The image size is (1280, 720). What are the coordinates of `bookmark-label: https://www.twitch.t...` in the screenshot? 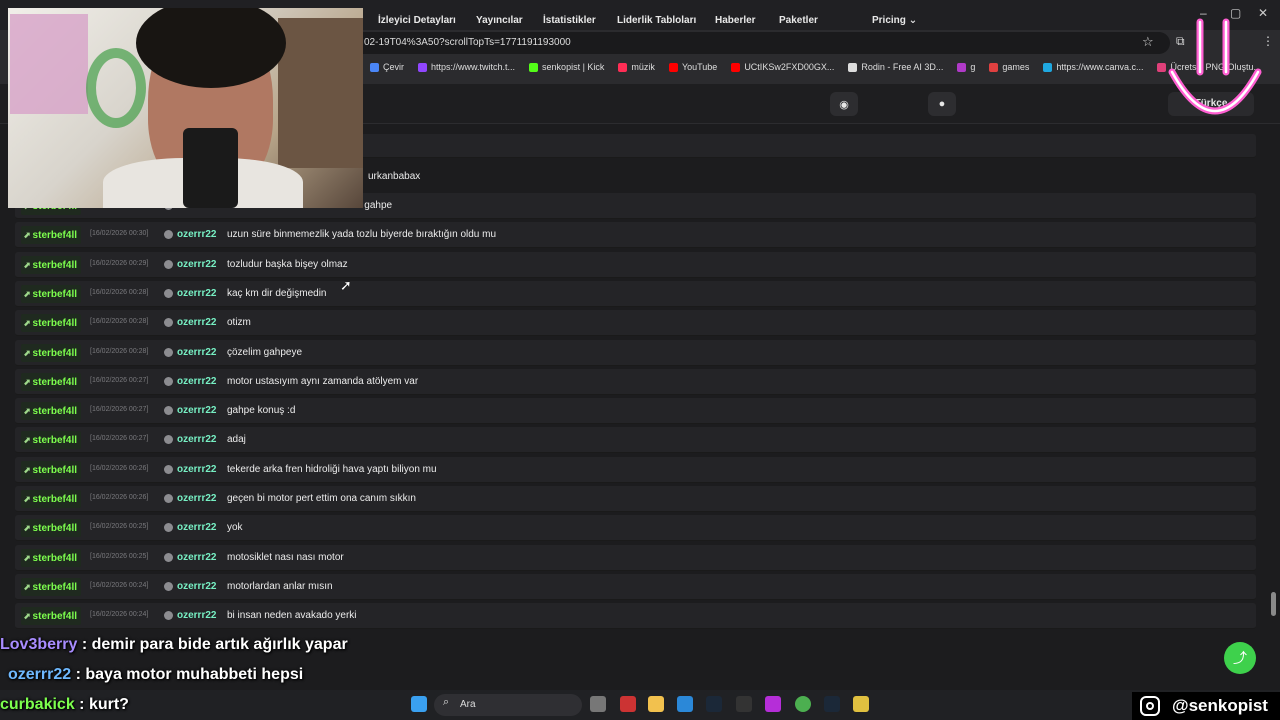 It's located at (473, 67).